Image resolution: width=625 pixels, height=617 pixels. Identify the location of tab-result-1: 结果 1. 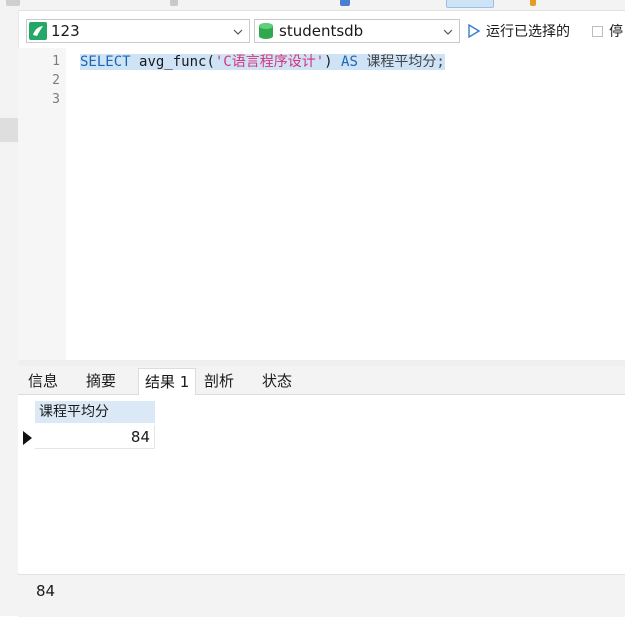
(167, 382).